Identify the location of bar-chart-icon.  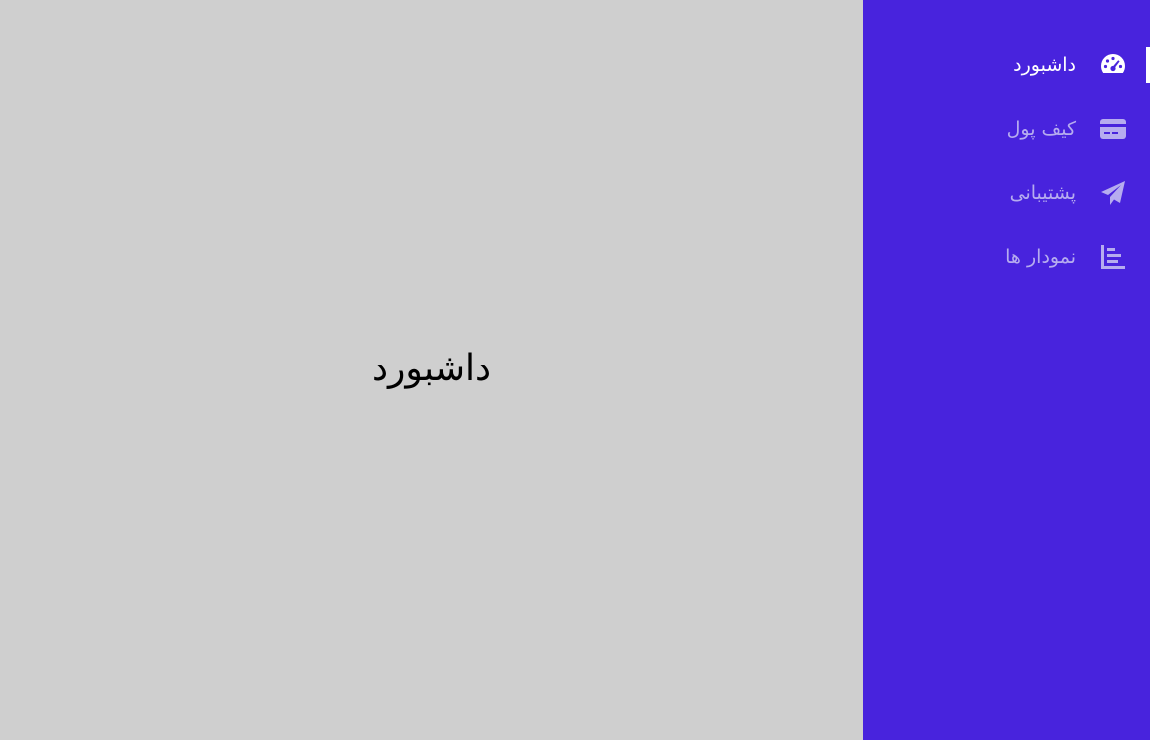
(1113, 257).